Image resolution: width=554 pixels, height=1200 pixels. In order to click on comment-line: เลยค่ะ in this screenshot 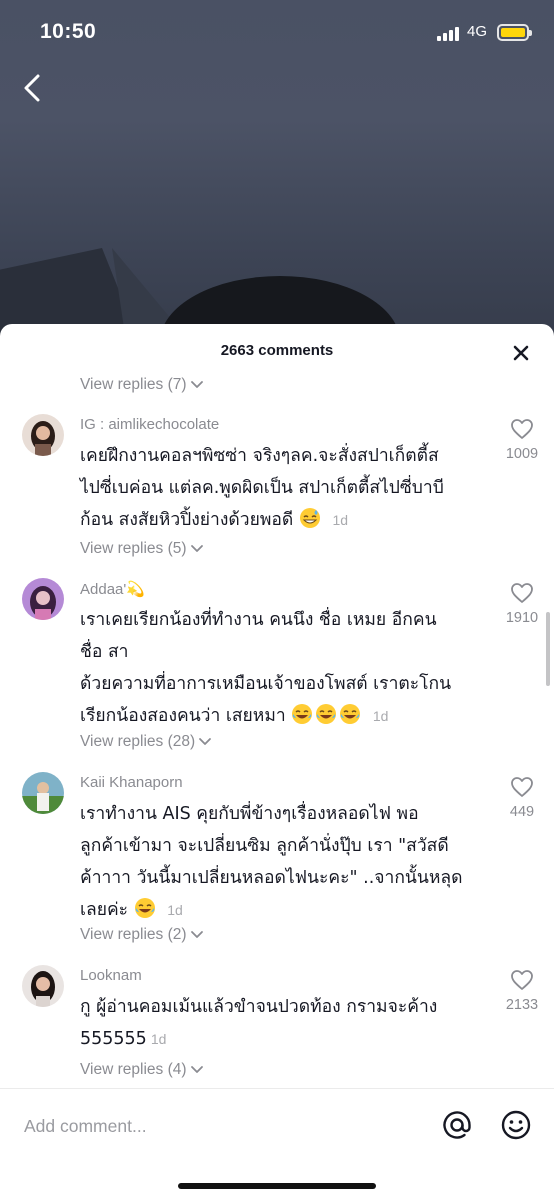, I will do `click(104, 910)`.